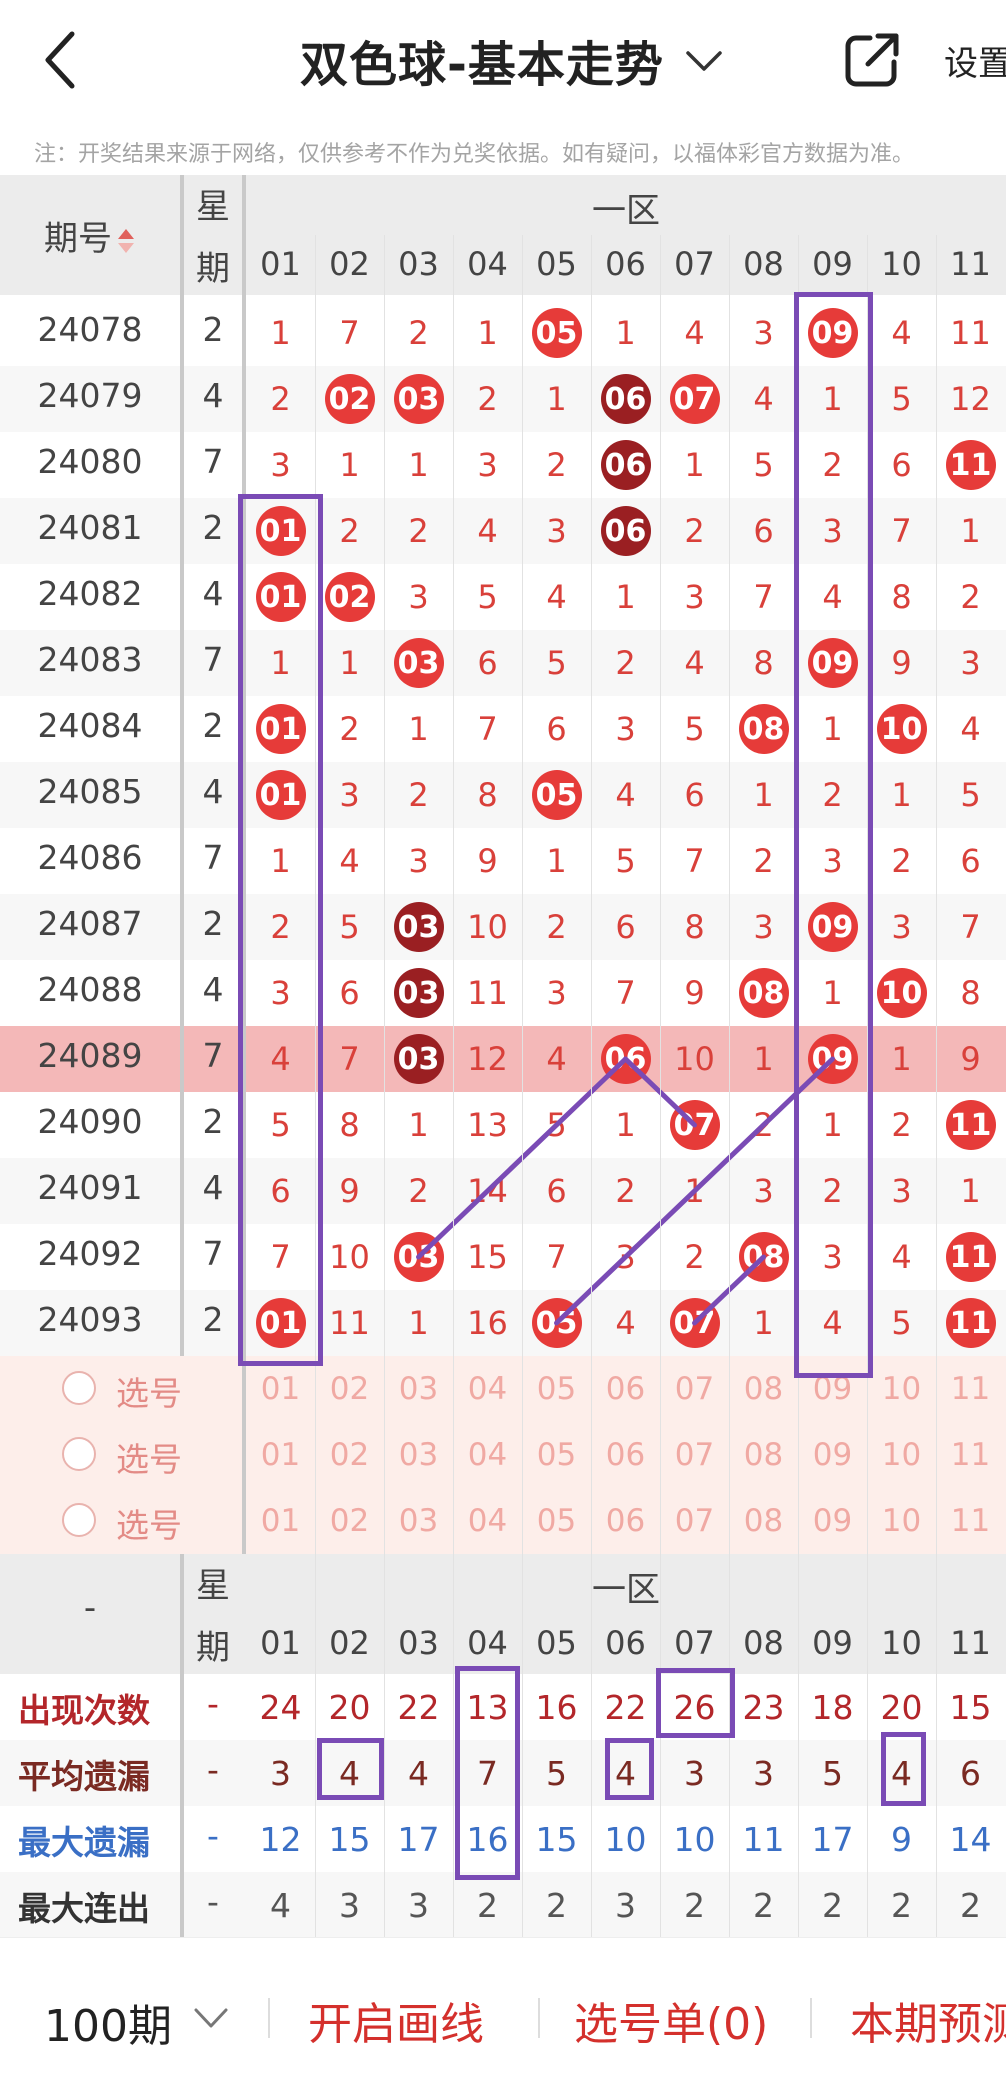  What do you see at coordinates (418, 399) in the screenshot?
I see `drawn-ball: 03` at bounding box center [418, 399].